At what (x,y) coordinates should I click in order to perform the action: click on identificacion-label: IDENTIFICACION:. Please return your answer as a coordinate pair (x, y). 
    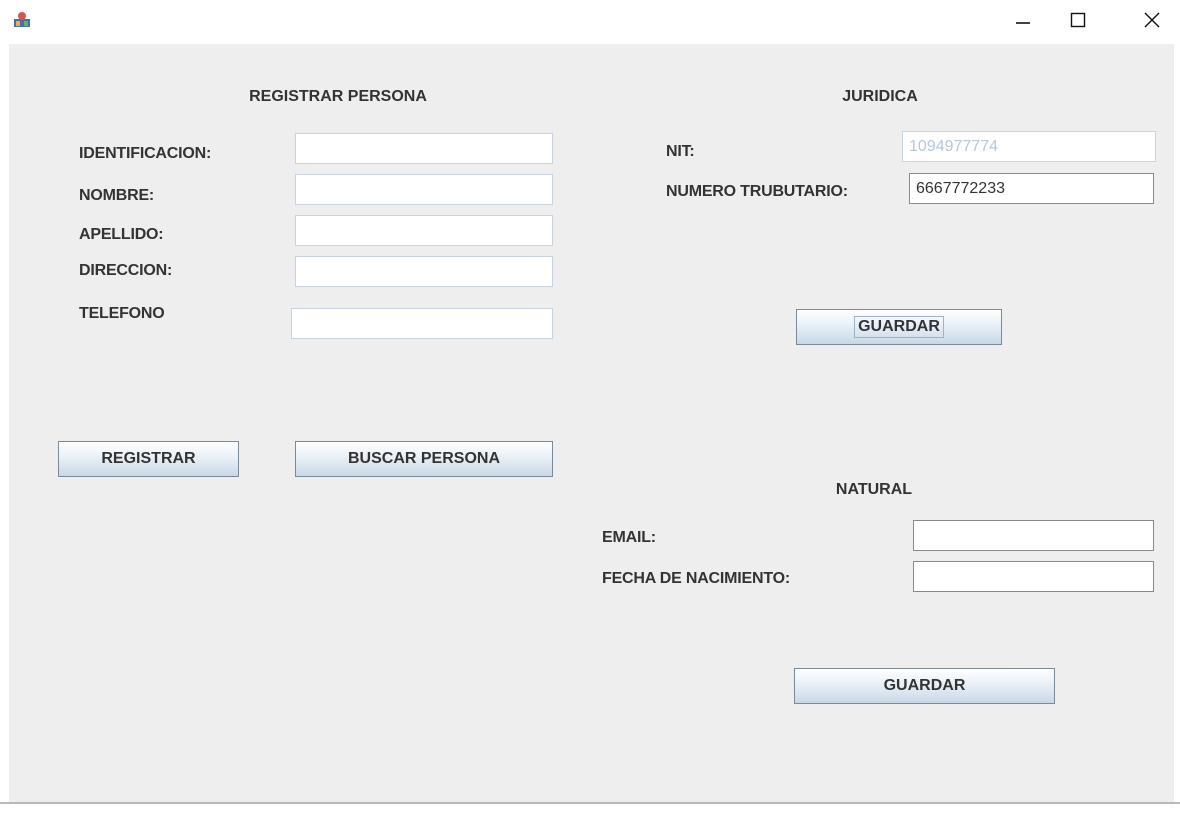
    Looking at the image, I should click on (145, 153).